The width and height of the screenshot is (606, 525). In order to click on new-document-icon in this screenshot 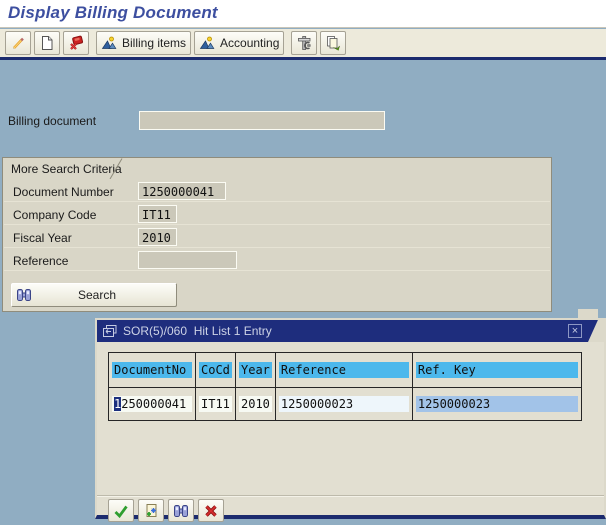, I will do `click(47, 43)`.